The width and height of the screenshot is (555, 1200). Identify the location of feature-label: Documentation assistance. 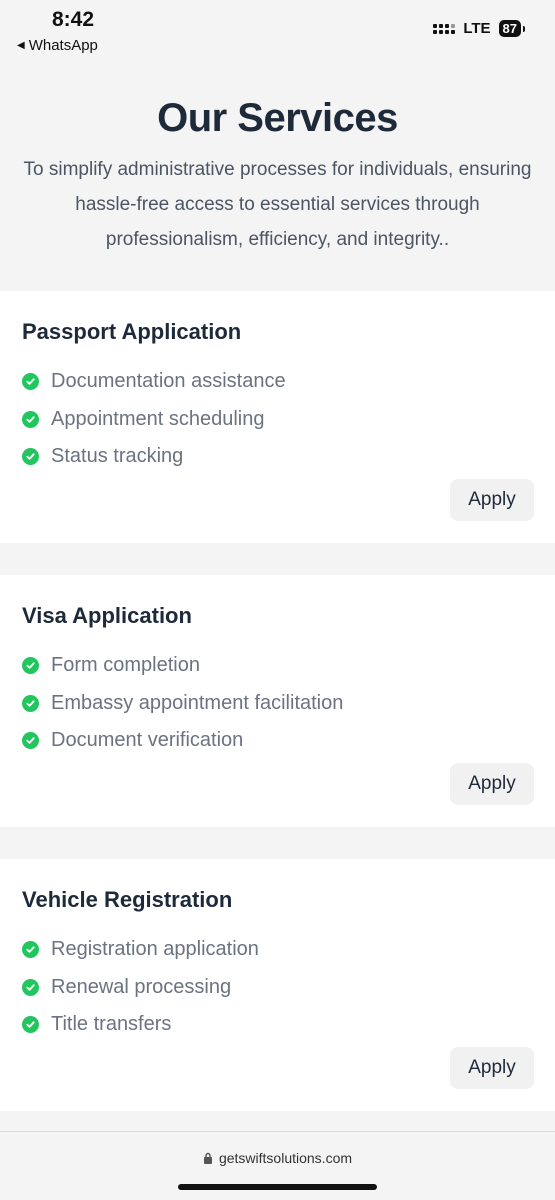
(168, 381).